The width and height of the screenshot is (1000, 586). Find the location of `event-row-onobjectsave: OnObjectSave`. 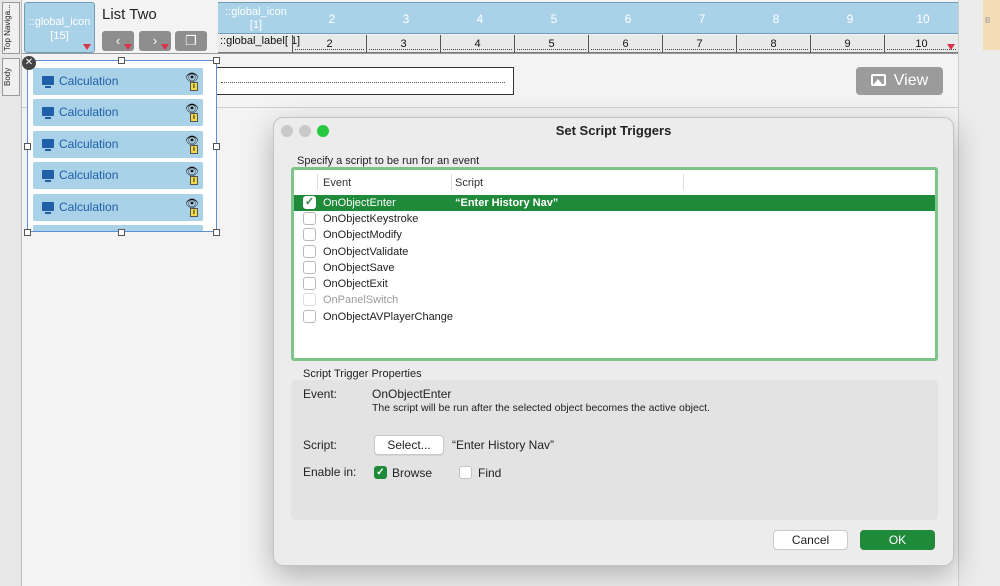

event-row-onobjectsave: OnObjectSave is located at coordinates (614, 268).